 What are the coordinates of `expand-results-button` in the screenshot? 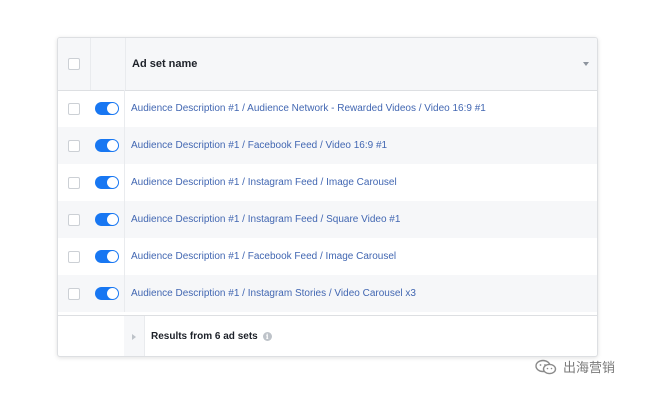 It's located at (134, 336).